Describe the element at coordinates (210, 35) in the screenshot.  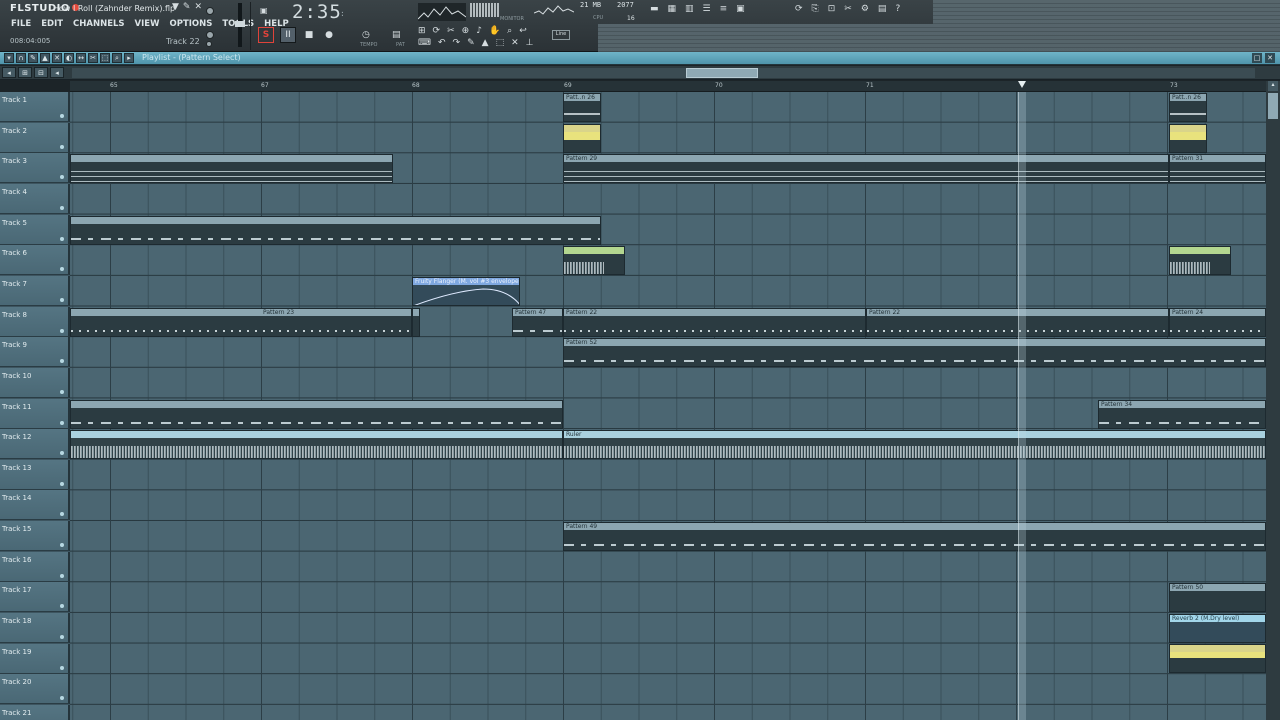
I see `master-pitch-knob` at that location.